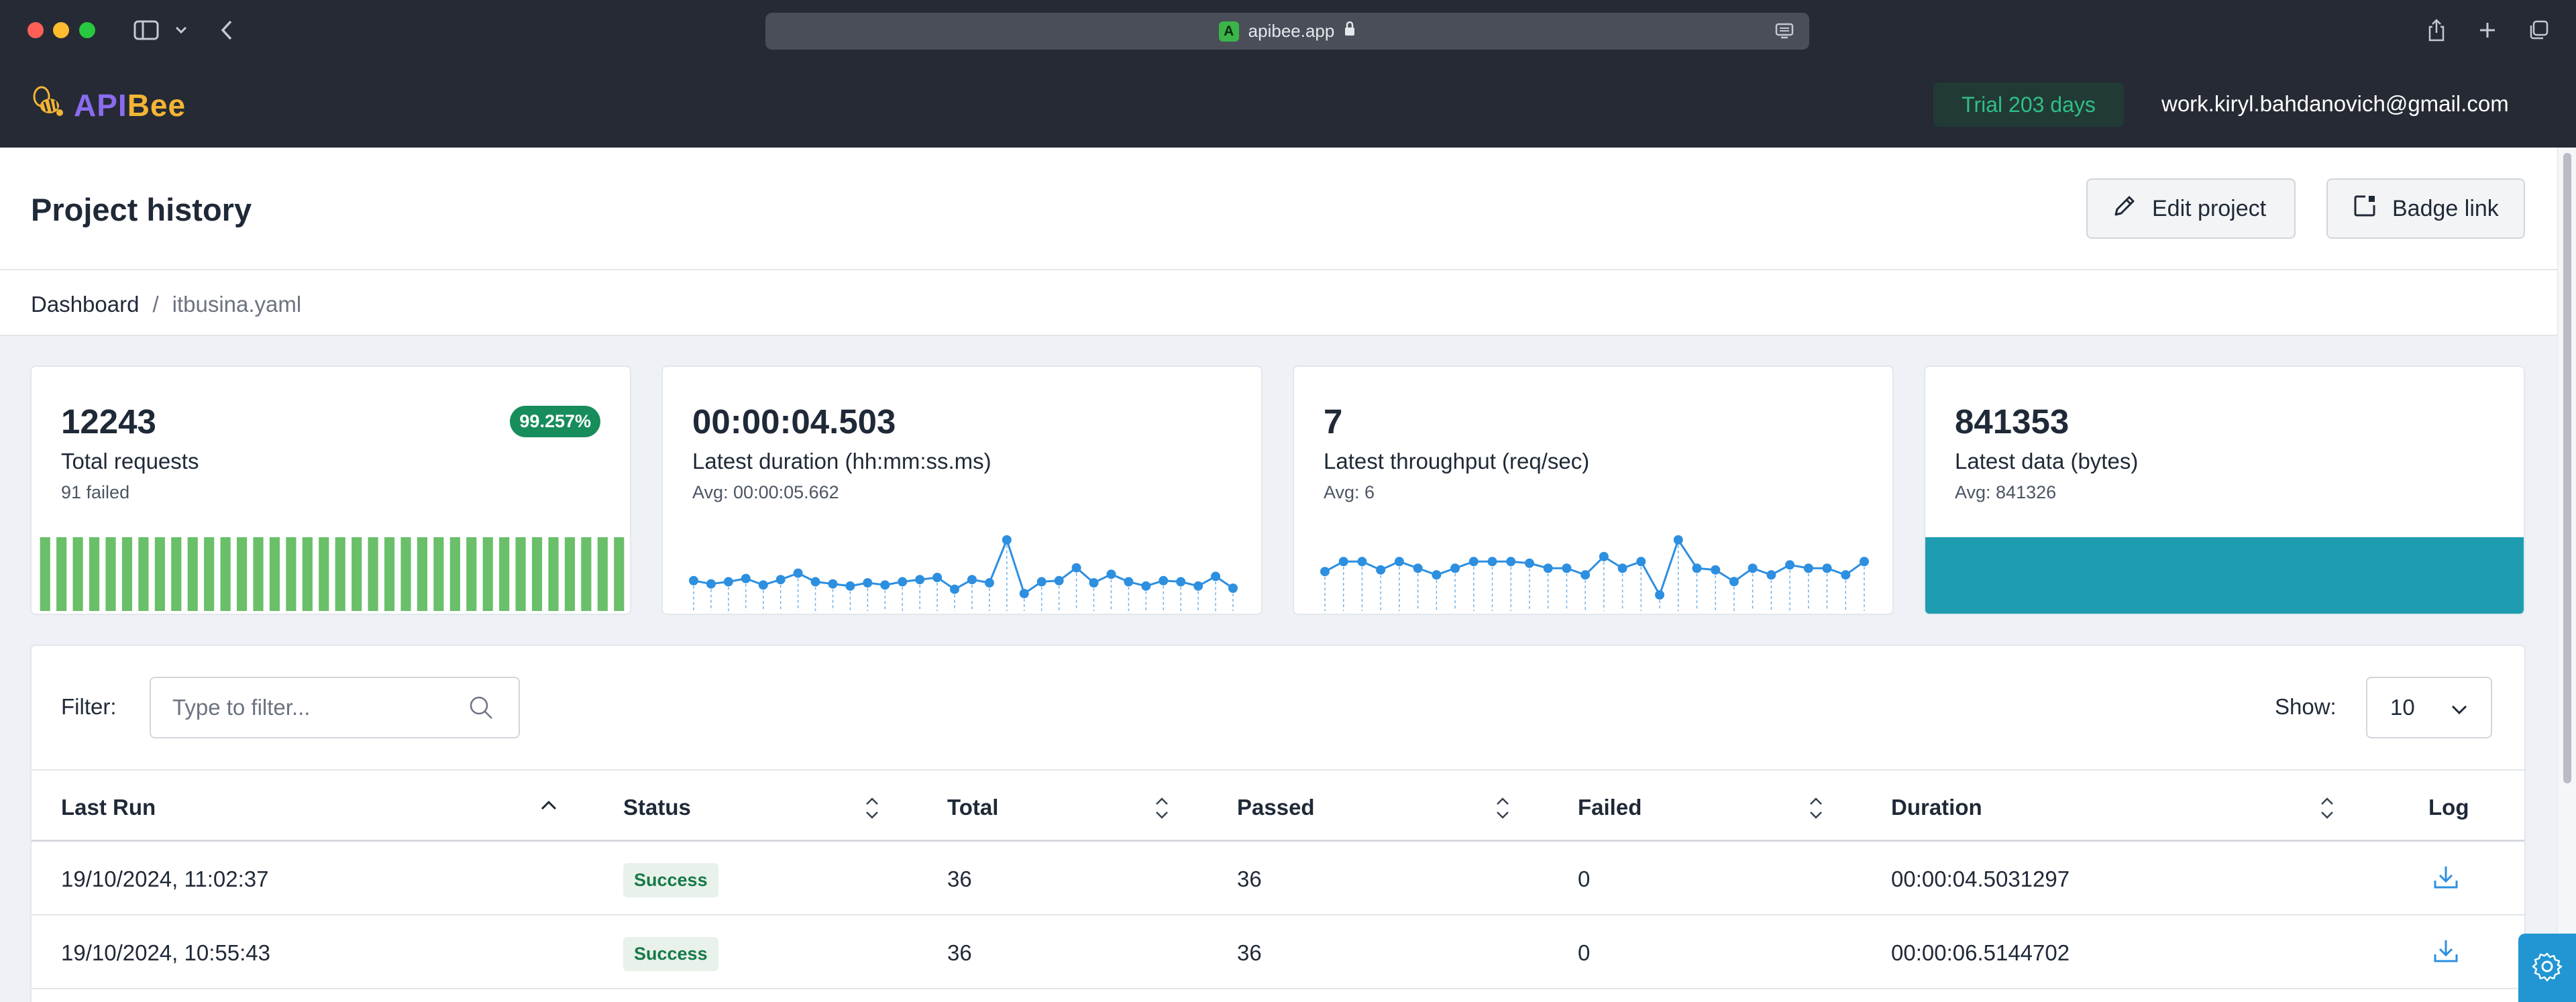 The width and height of the screenshot is (2576, 1002). Describe the element at coordinates (2445, 208) in the screenshot. I see `badge-link-label: Badge link` at that location.